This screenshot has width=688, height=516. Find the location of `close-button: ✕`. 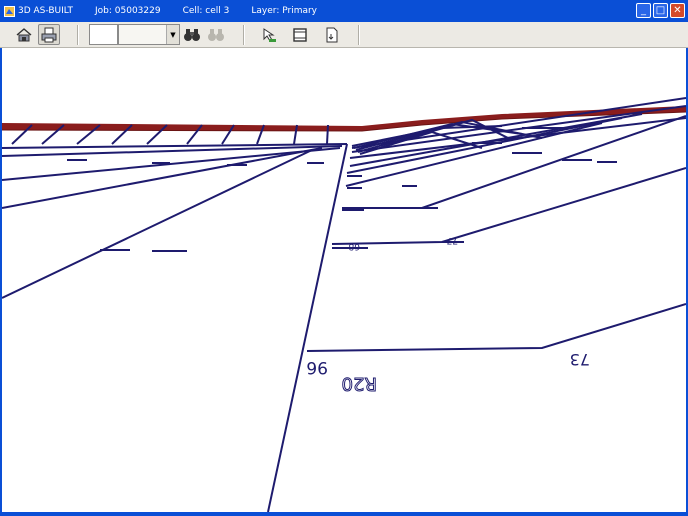

close-button: ✕ is located at coordinates (677, 10).